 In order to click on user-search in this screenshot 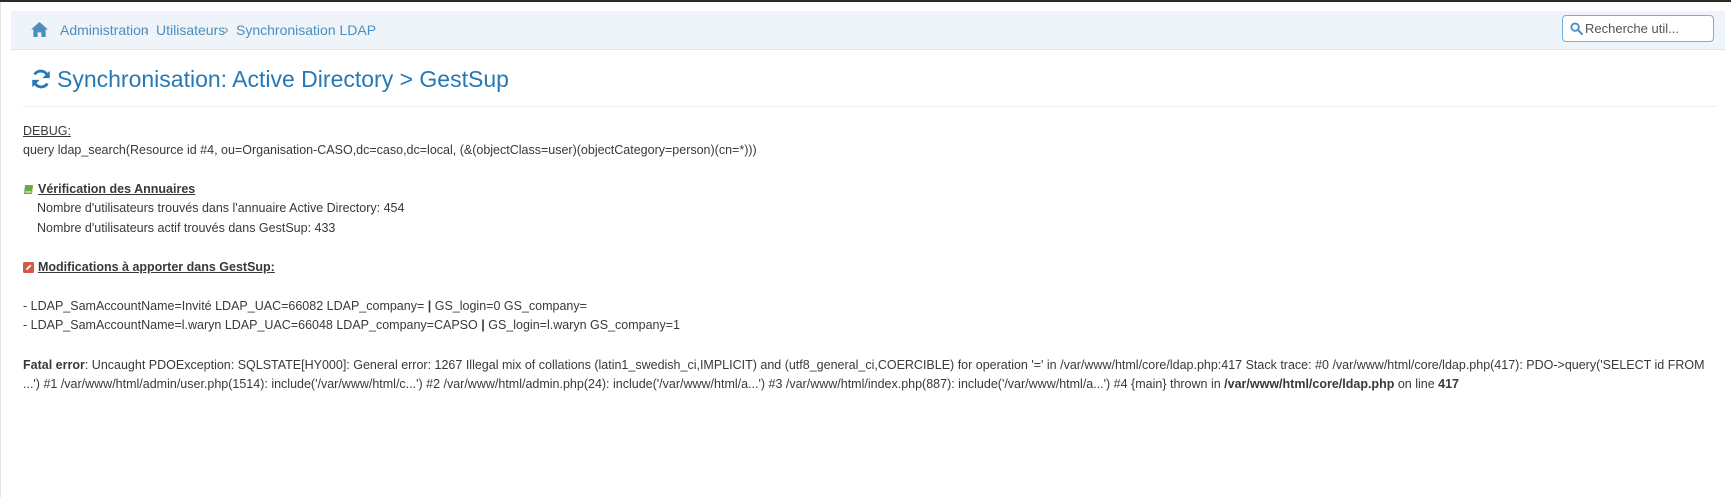, I will do `click(1638, 28)`.